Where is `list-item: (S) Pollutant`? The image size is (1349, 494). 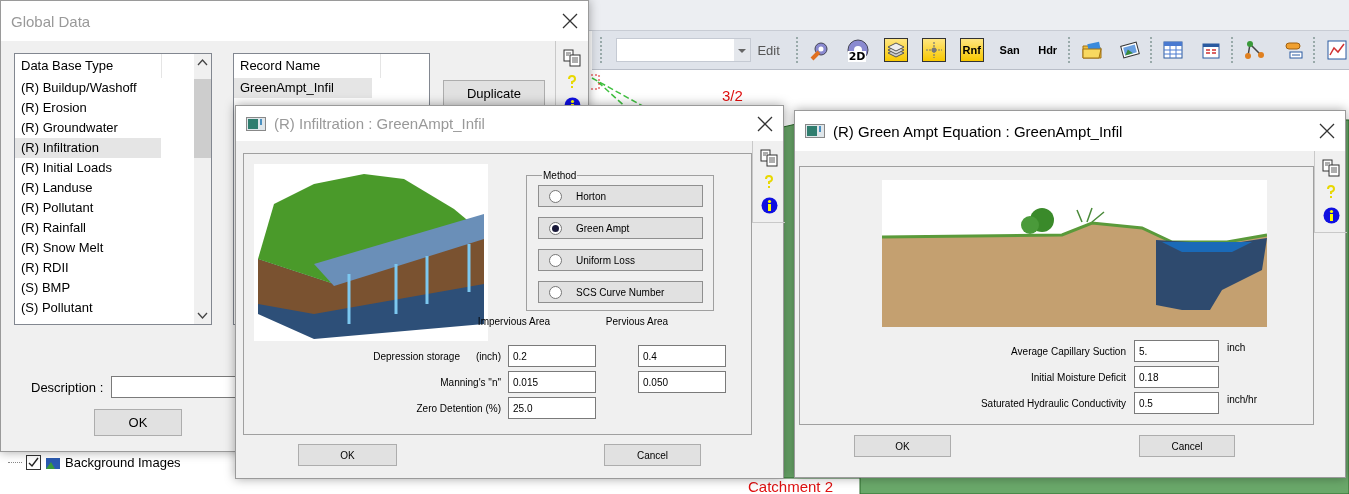
list-item: (S) Pollutant is located at coordinates (88, 308).